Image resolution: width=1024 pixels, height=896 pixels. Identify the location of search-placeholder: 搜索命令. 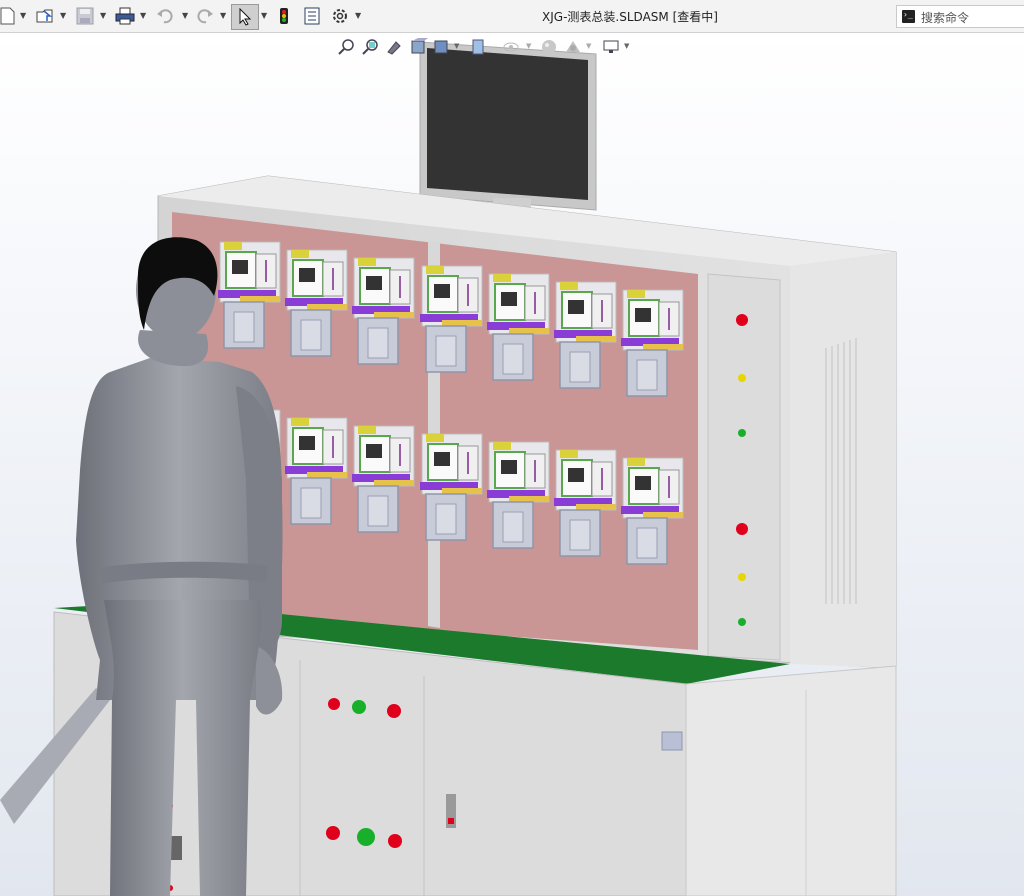
(945, 18).